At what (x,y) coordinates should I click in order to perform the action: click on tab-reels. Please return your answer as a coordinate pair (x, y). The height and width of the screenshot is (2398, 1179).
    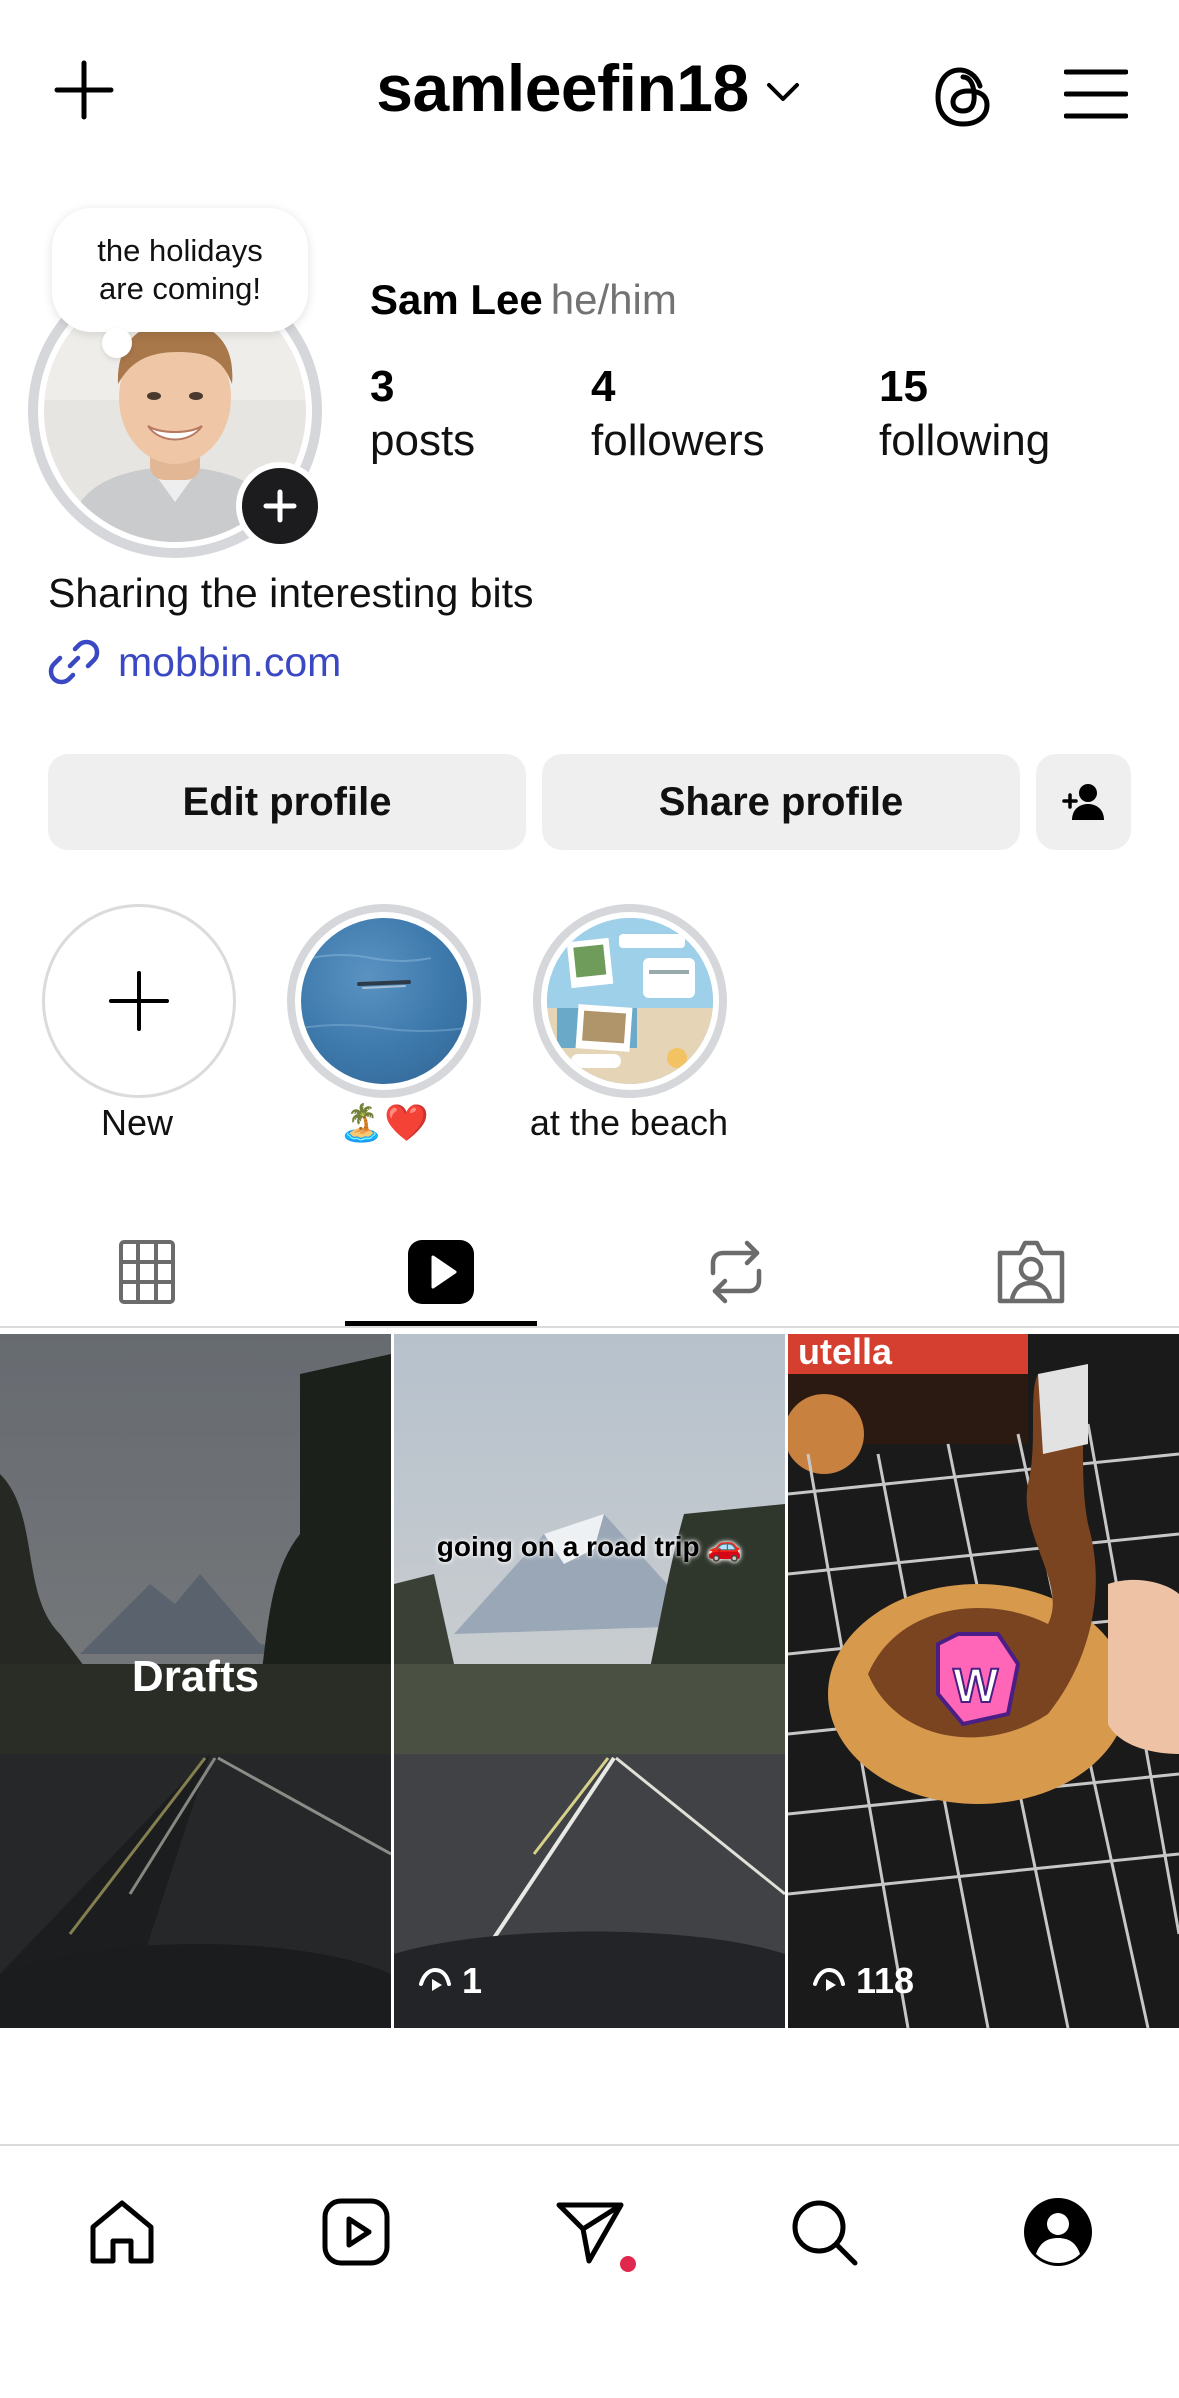
    Looking at the image, I should click on (441, 1272).